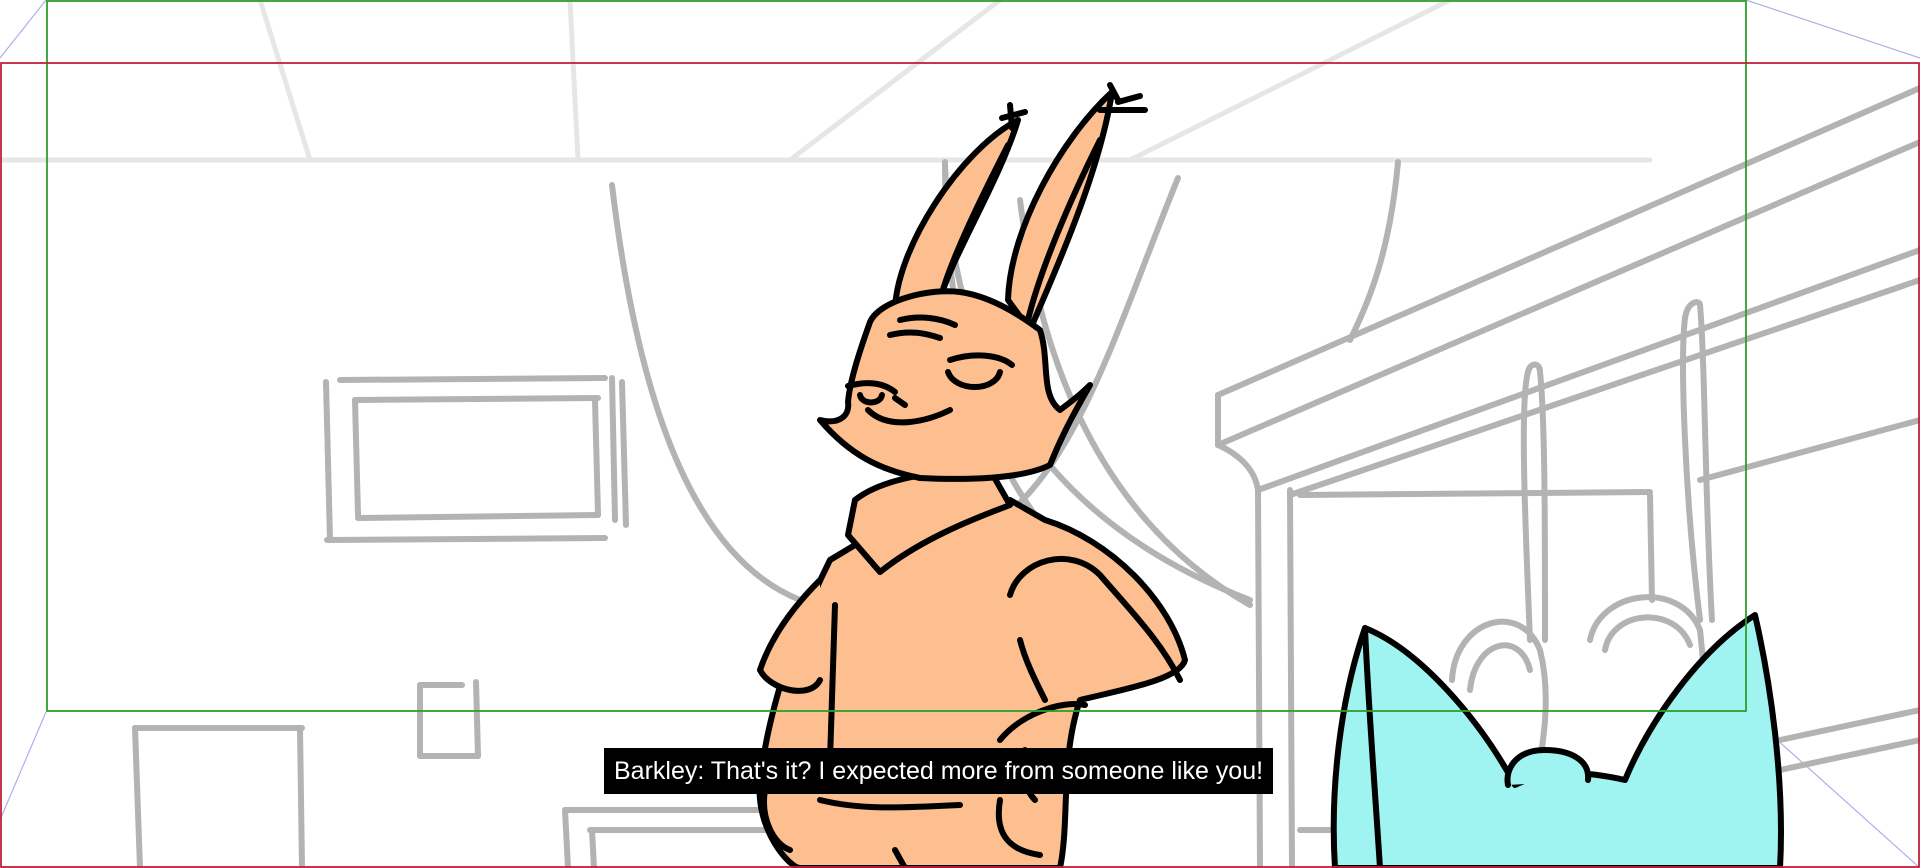 The height and width of the screenshot is (868, 1920). I want to click on cyan-character, so click(1557, 740).